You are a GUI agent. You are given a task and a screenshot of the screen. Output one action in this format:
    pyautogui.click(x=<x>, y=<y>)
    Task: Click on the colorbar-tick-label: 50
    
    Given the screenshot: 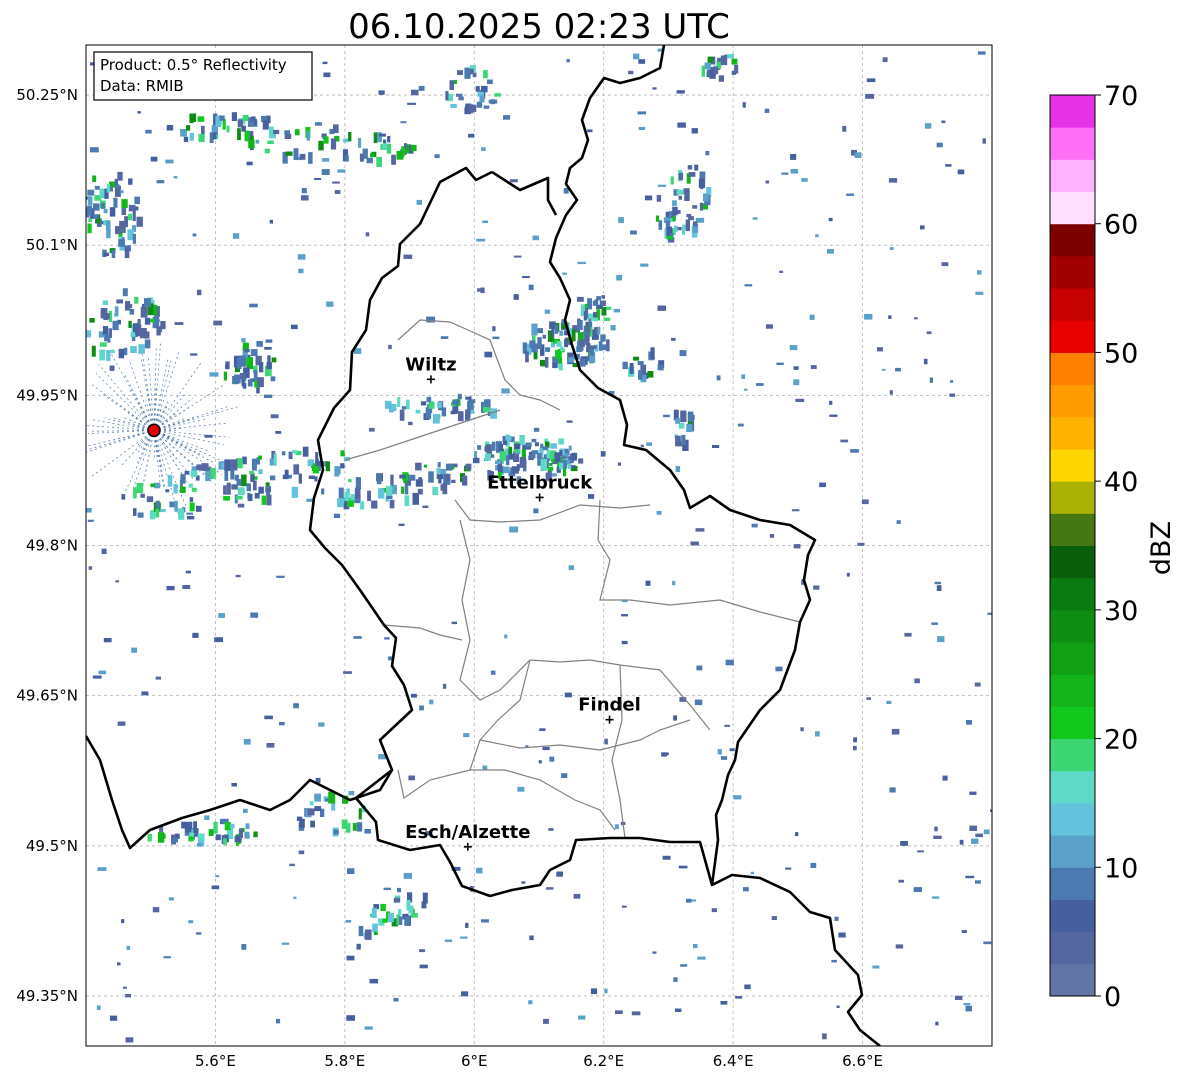 What is the action you would take?
    pyautogui.click(x=1121, y=353)
    